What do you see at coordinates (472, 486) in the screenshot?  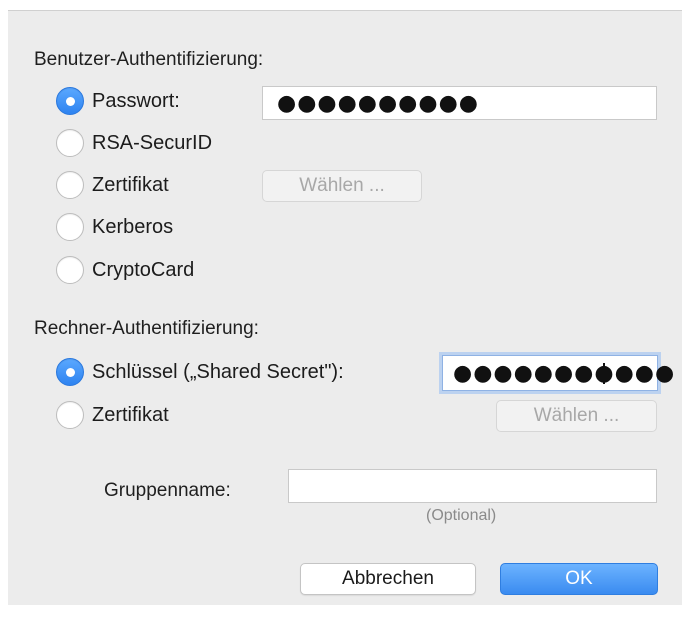 I see `group-name-field` at bounding box center [472, 486].